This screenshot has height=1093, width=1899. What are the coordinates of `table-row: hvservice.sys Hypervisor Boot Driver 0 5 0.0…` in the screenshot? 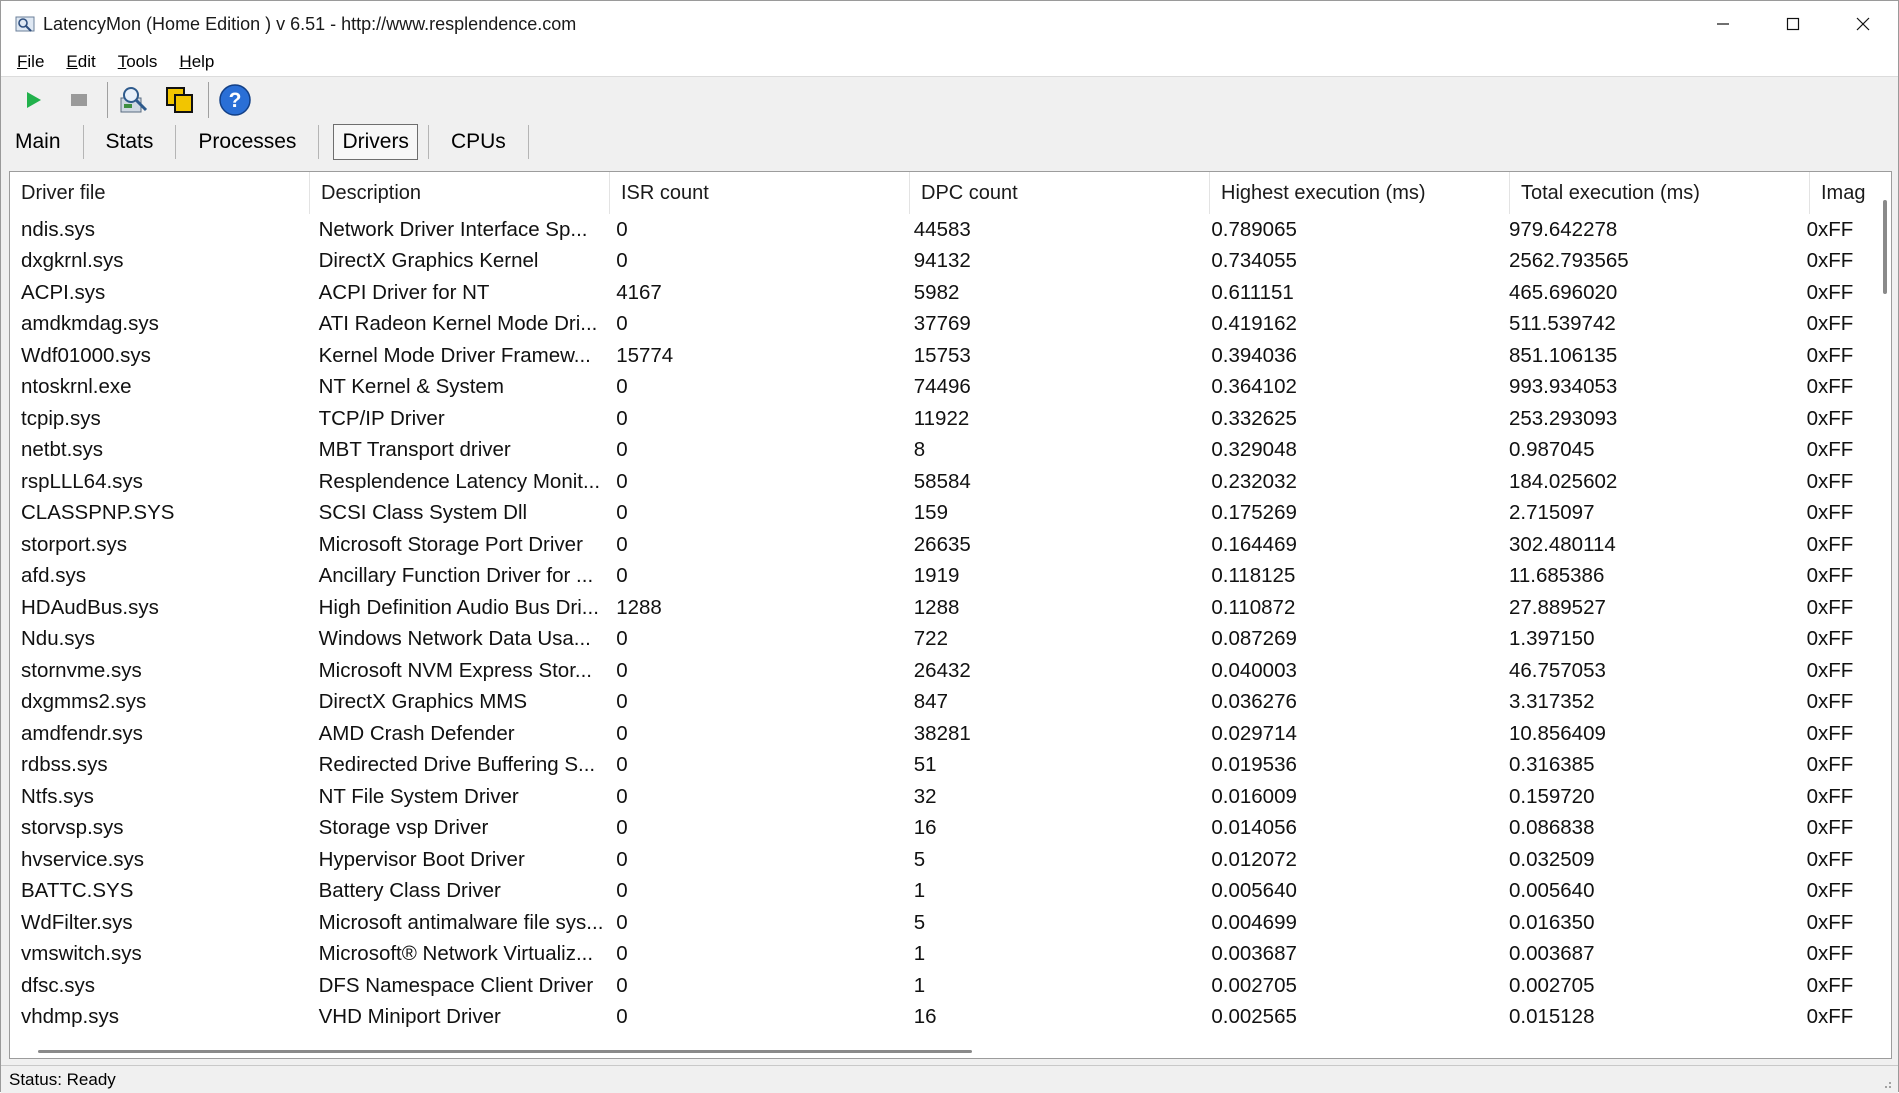 It's located at (940, 860).